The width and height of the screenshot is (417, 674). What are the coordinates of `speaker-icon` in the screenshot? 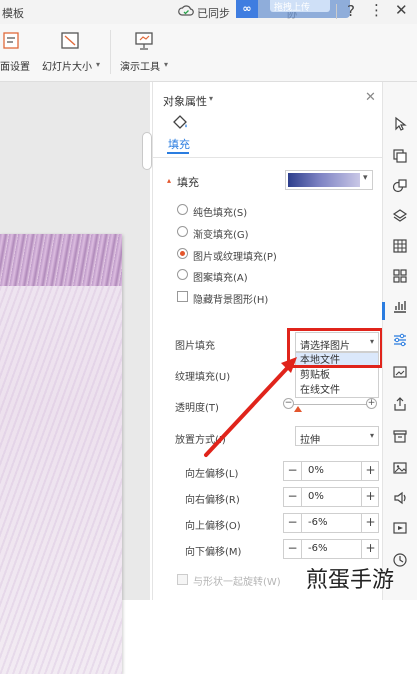 It's located at (400, 498).